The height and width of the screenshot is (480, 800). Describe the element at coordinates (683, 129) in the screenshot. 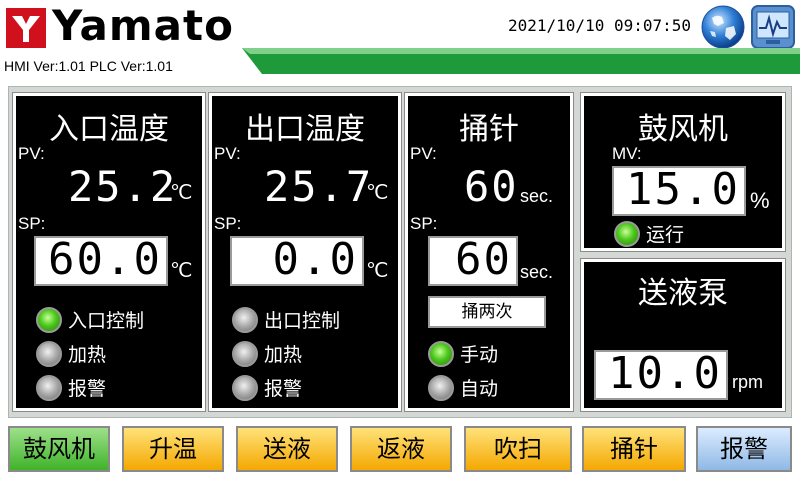

I see `panel-title: 鼓风机` at that location.